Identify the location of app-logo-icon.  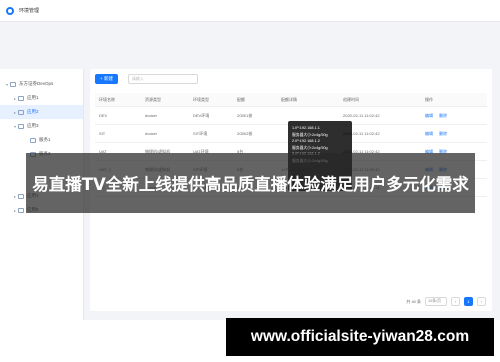
(10, 10).